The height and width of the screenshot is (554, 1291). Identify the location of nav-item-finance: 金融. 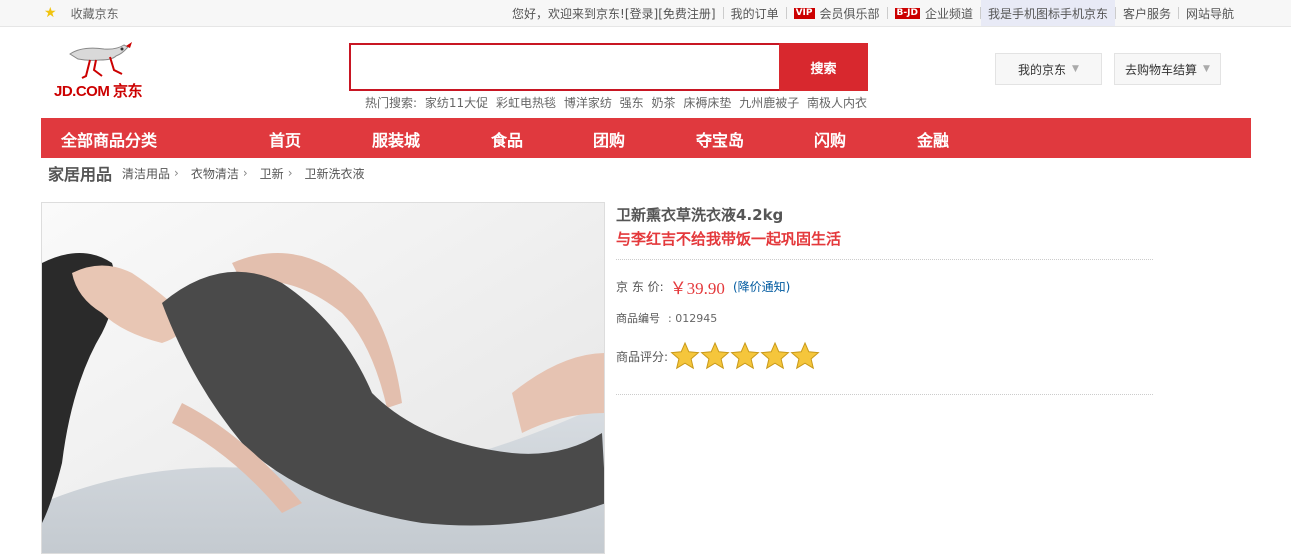
(933, 139).